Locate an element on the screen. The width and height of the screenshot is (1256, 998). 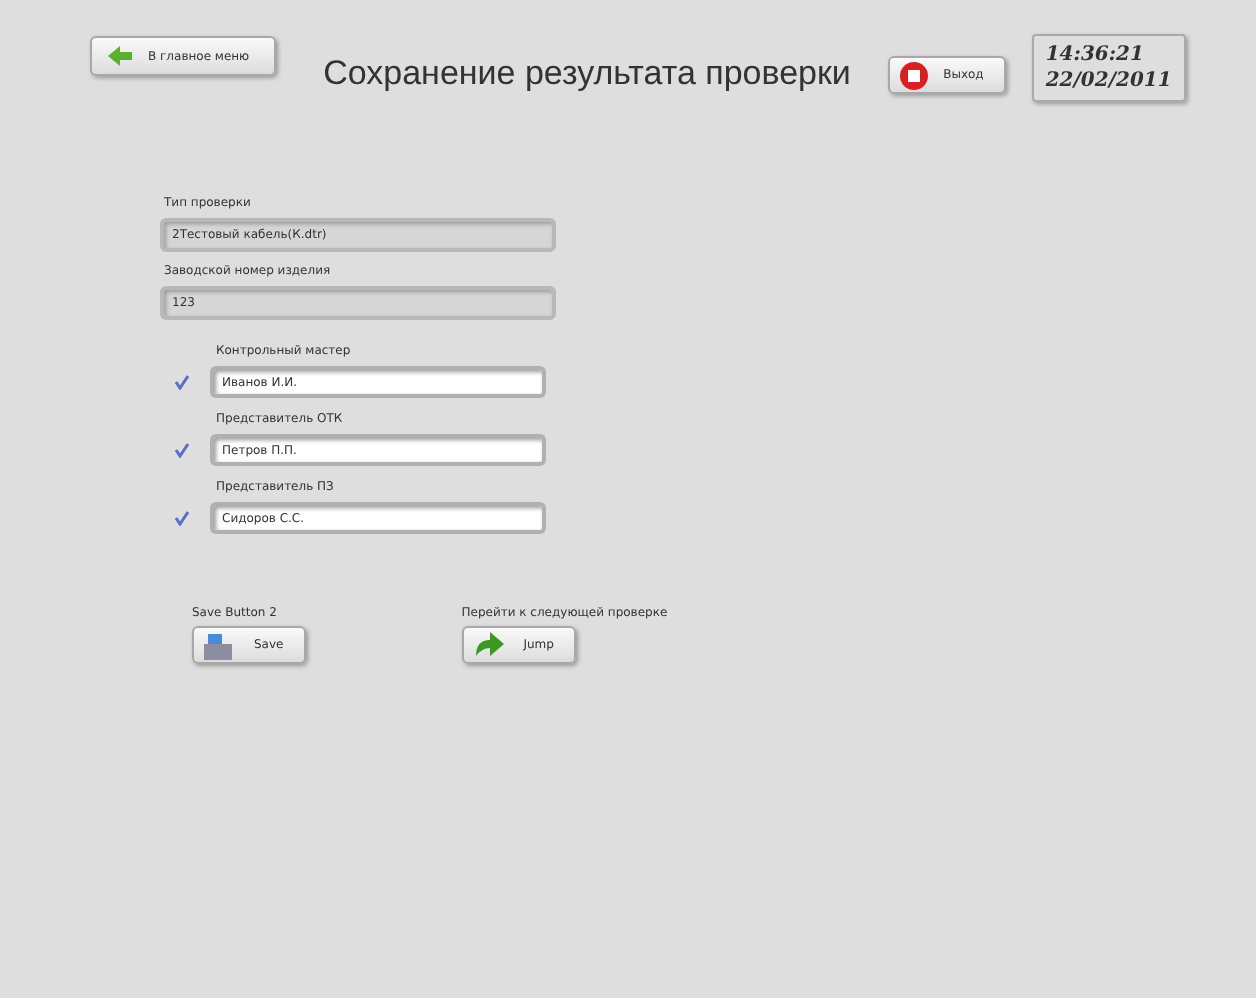
window-title: Сохранение результата проверки is located at coordinates (588, 74).